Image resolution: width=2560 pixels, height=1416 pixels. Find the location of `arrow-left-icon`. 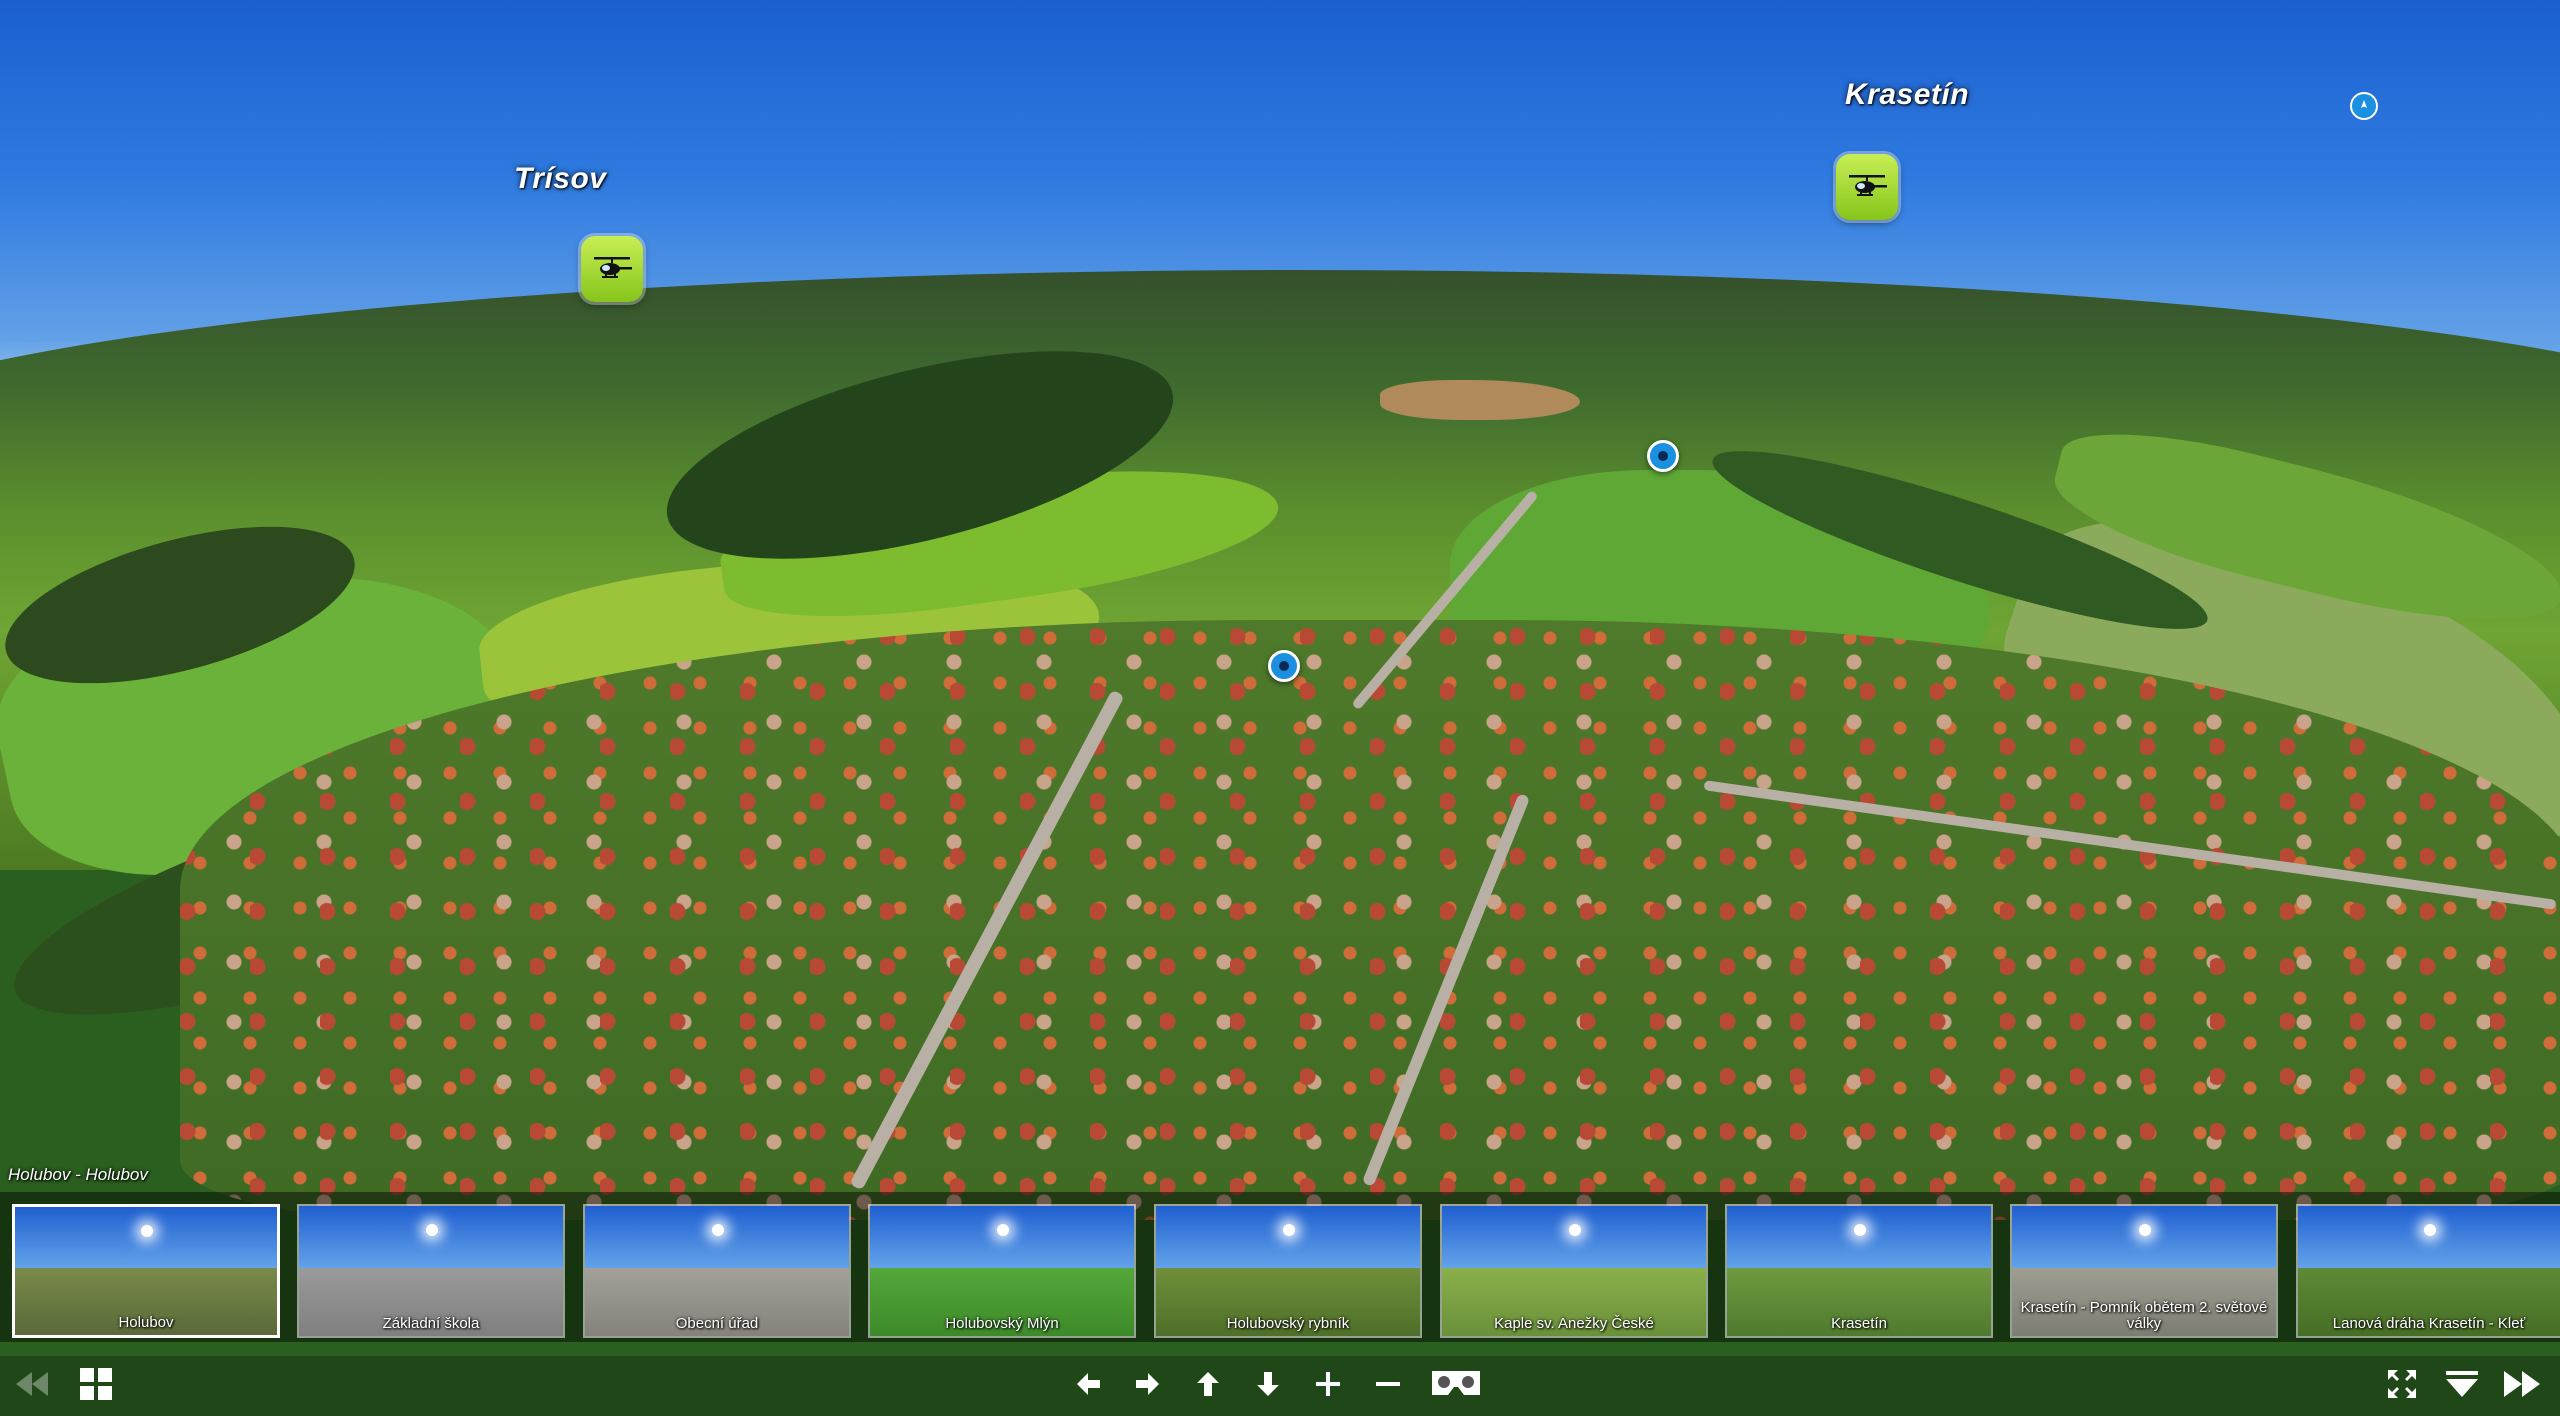

arrow-left-icon is located at coordinates (1088, 1384).